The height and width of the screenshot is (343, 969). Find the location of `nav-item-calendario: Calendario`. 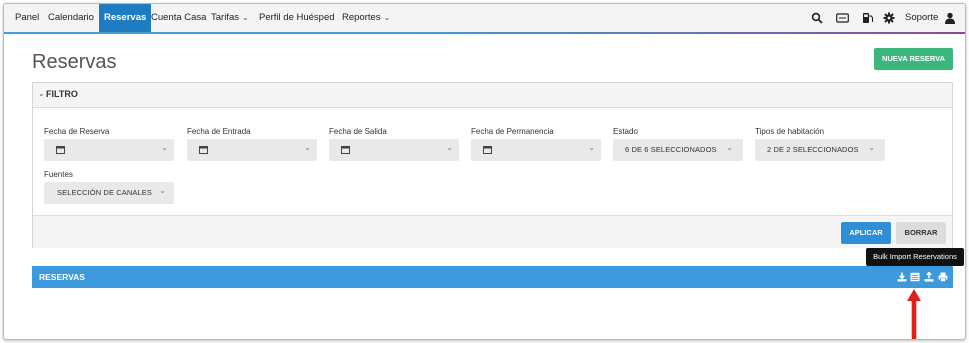

nav-item-calendario: Calendario is located at coordinates (71, 18).